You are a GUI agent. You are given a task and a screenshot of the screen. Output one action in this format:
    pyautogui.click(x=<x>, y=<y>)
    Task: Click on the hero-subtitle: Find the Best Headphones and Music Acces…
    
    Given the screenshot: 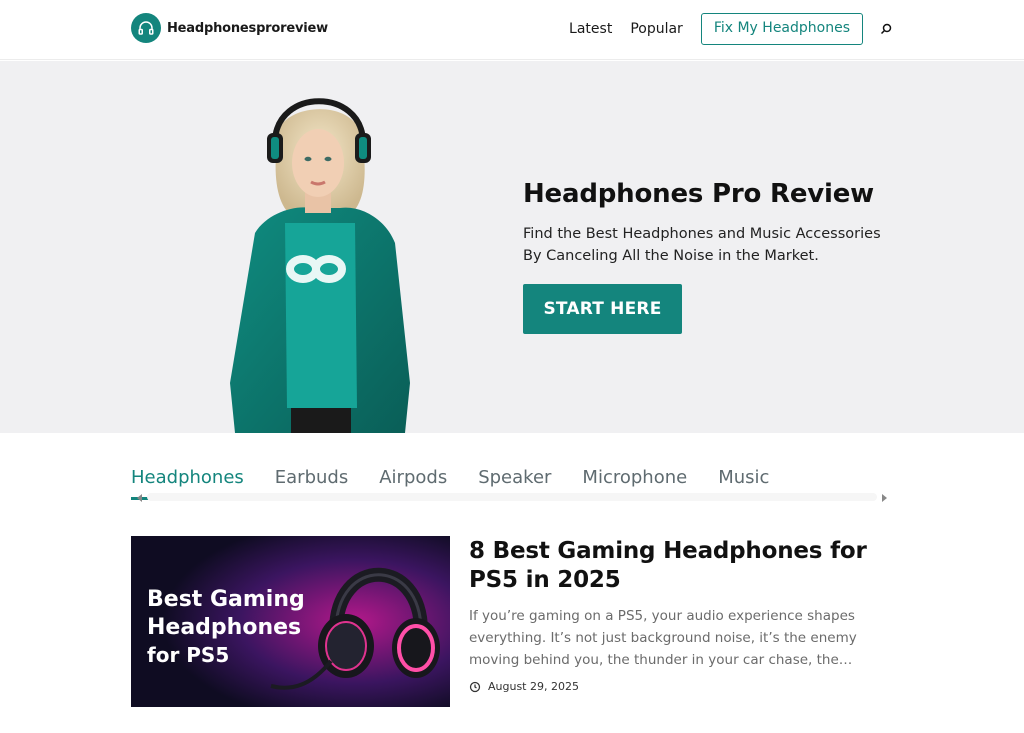 What is the action you would take?
    pyautogui.click(x=702, y=245)
    